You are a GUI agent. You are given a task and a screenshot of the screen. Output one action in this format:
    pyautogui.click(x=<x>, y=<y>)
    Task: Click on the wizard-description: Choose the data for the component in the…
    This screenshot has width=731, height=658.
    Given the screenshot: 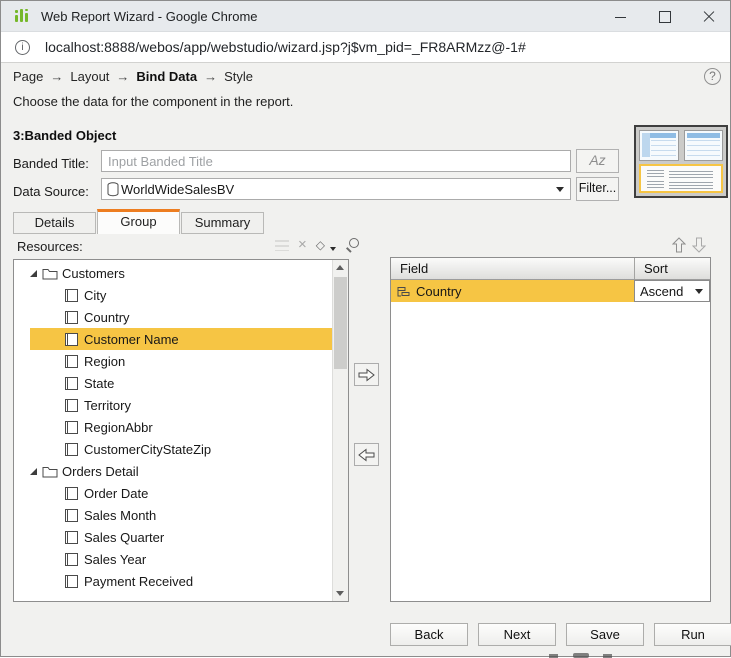 What is the action you would take?
    pyautogui.click(x=153, y=101)
    